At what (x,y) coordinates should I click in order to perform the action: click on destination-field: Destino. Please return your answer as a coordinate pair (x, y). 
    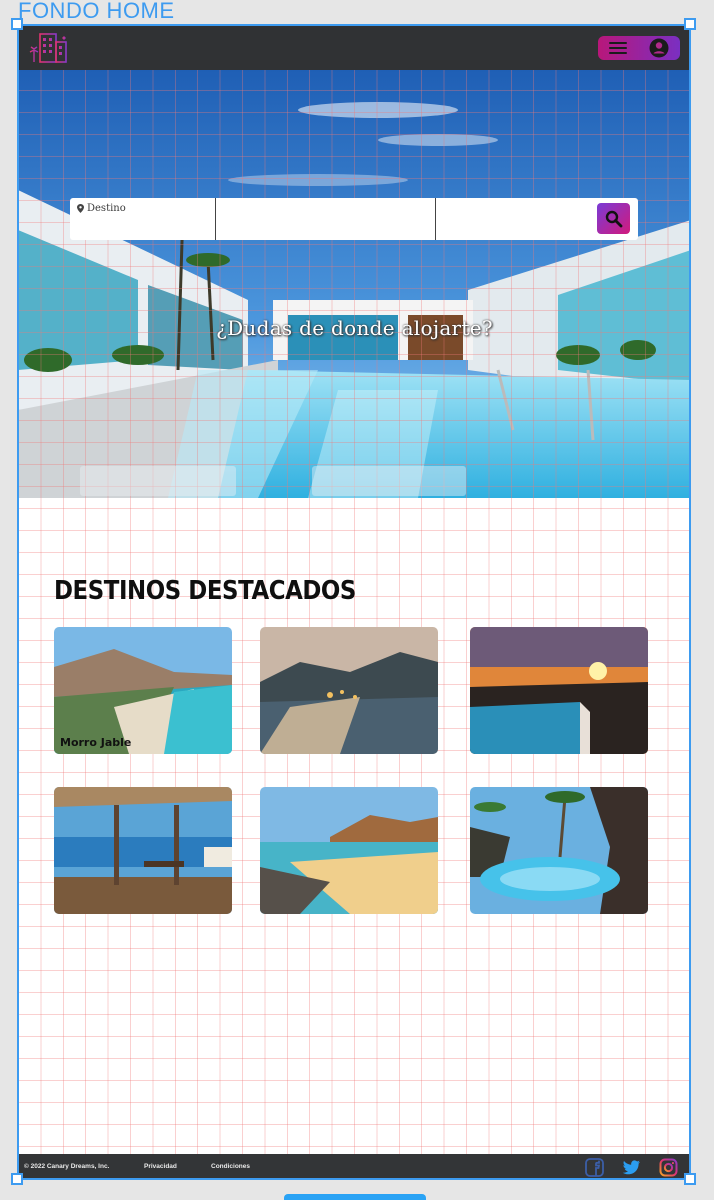
    Looking at the image, I should click on (101, 208).